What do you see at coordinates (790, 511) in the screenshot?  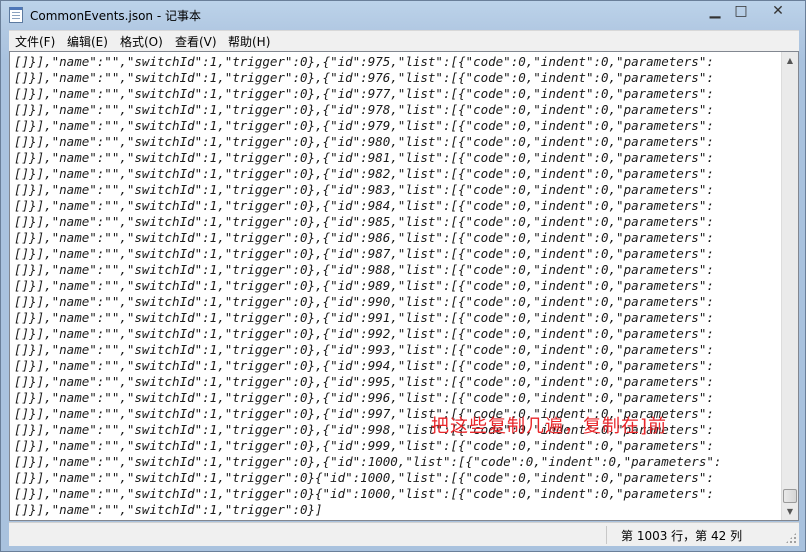 I see `scroll-down-icon: ▼` at bounding box center [790, 511].